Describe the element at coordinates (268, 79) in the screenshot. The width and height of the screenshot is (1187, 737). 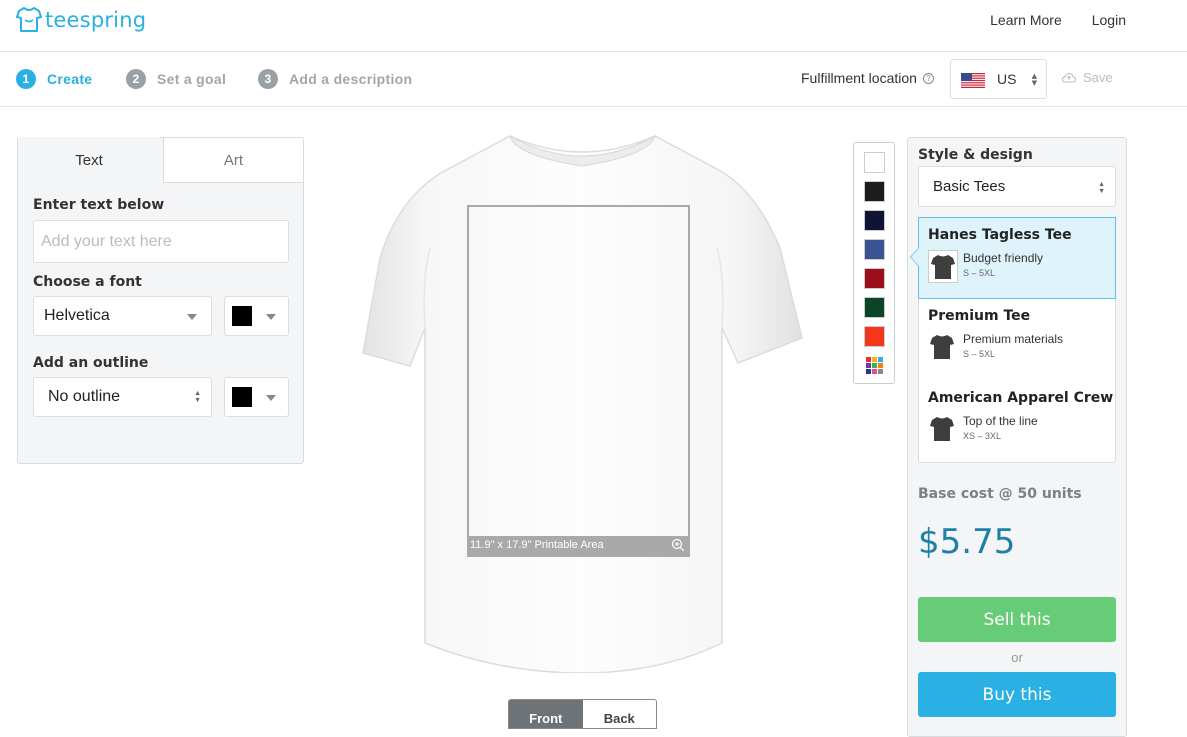
I see `step-number: 3` at that location.